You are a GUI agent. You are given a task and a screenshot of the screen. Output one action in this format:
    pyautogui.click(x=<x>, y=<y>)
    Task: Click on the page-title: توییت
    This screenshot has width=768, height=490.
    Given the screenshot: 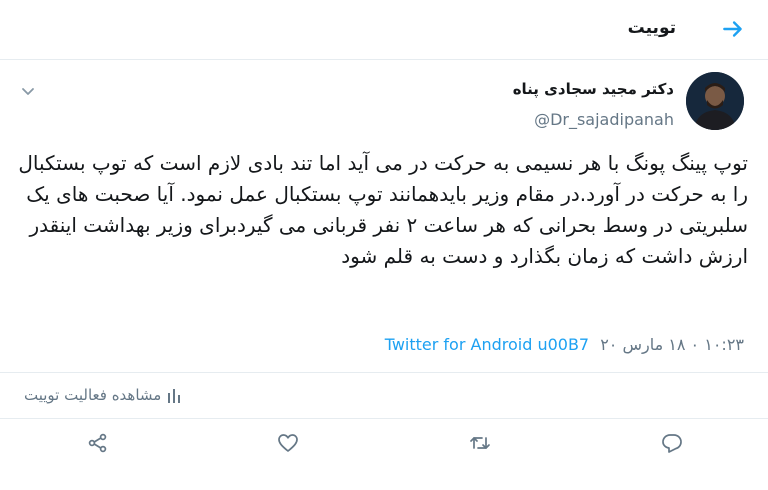 What is the action you would take?
    pyautogui.click(x=651, y=28)
    